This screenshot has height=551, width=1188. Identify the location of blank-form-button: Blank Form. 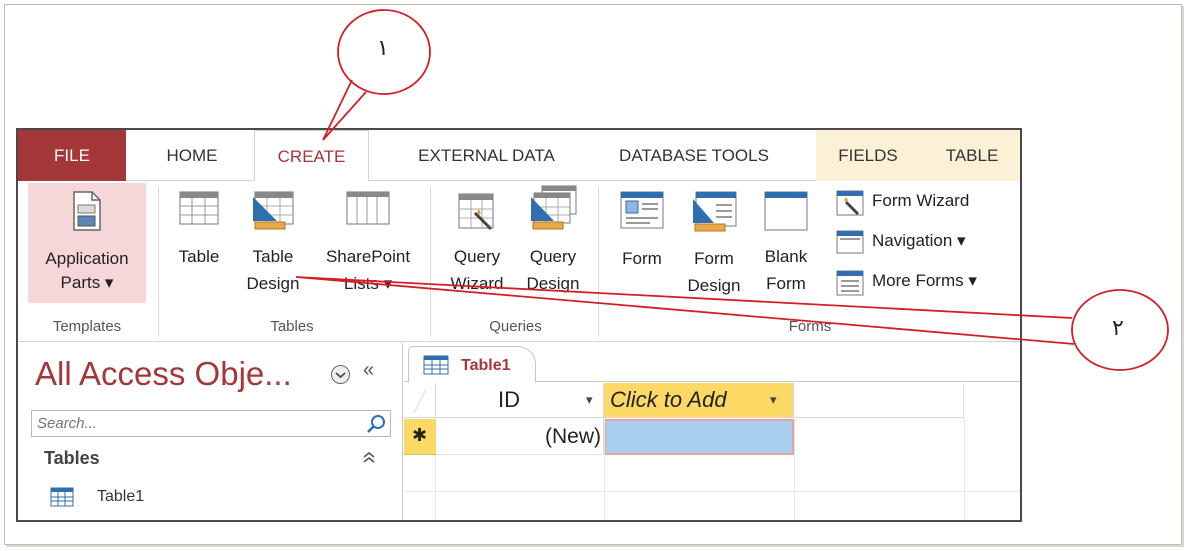
(786, 244).